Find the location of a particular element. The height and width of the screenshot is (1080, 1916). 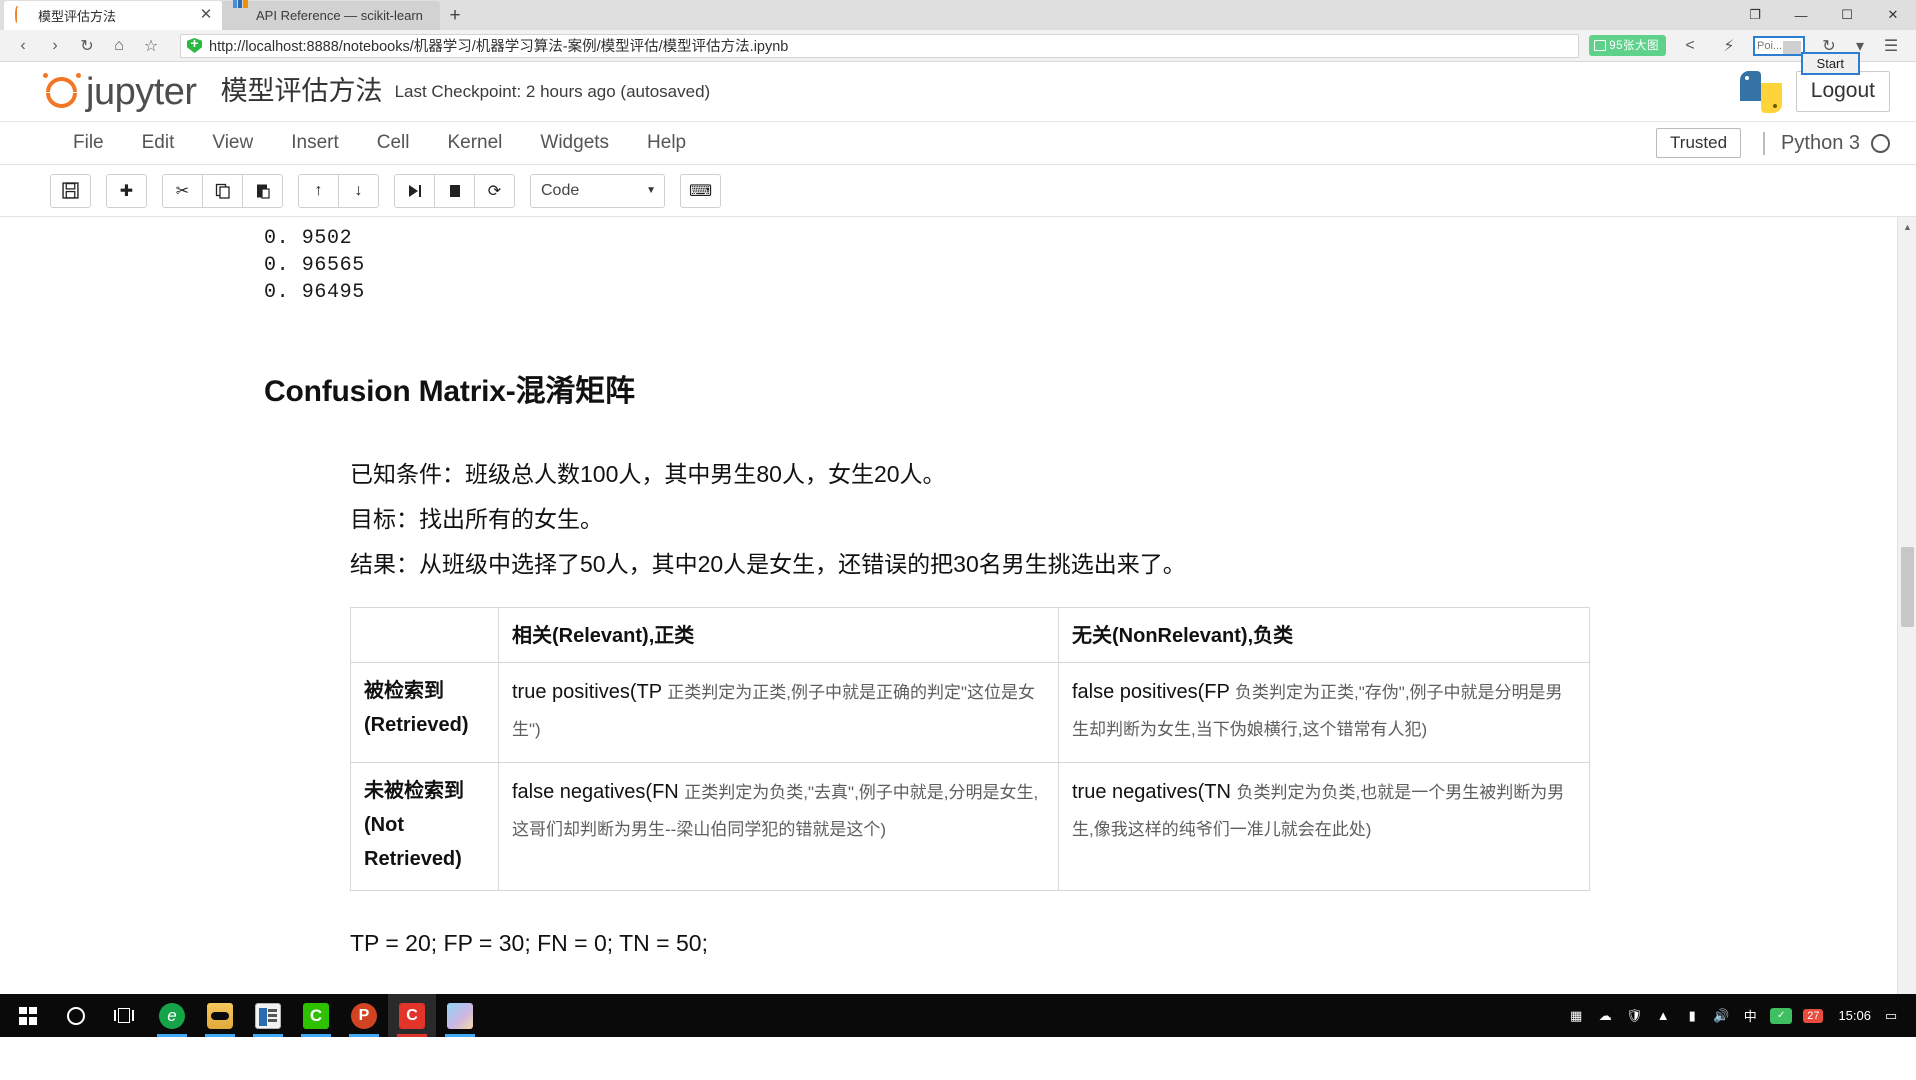

window-controls: ❐ — ☐ ✕ is located at coordinates (1824, 15).